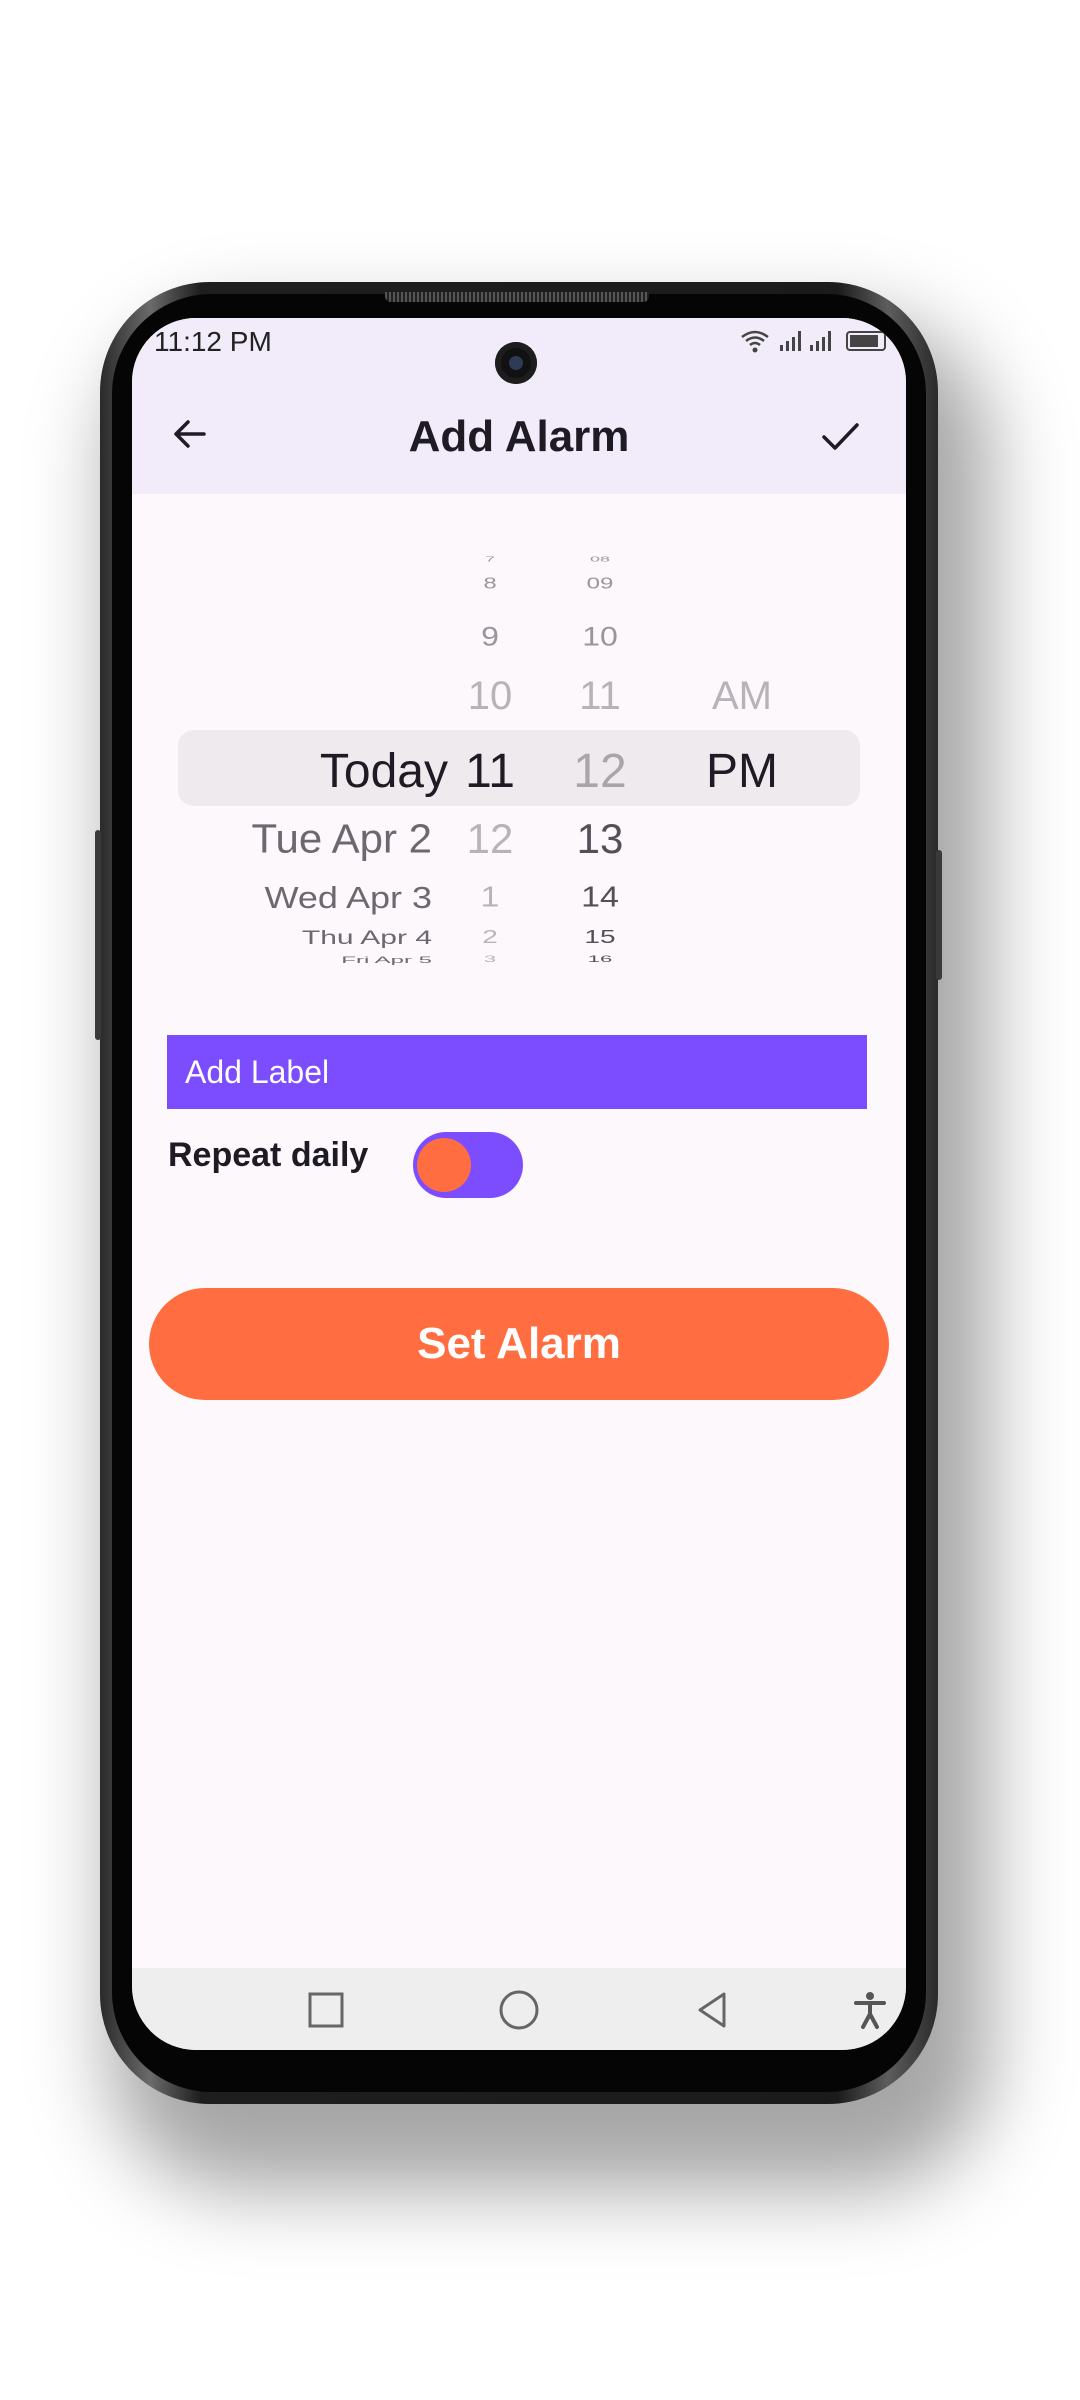  Describe the element at coordinates (490, 635) in the screenshot. I see `hour-option: 9` at that location.